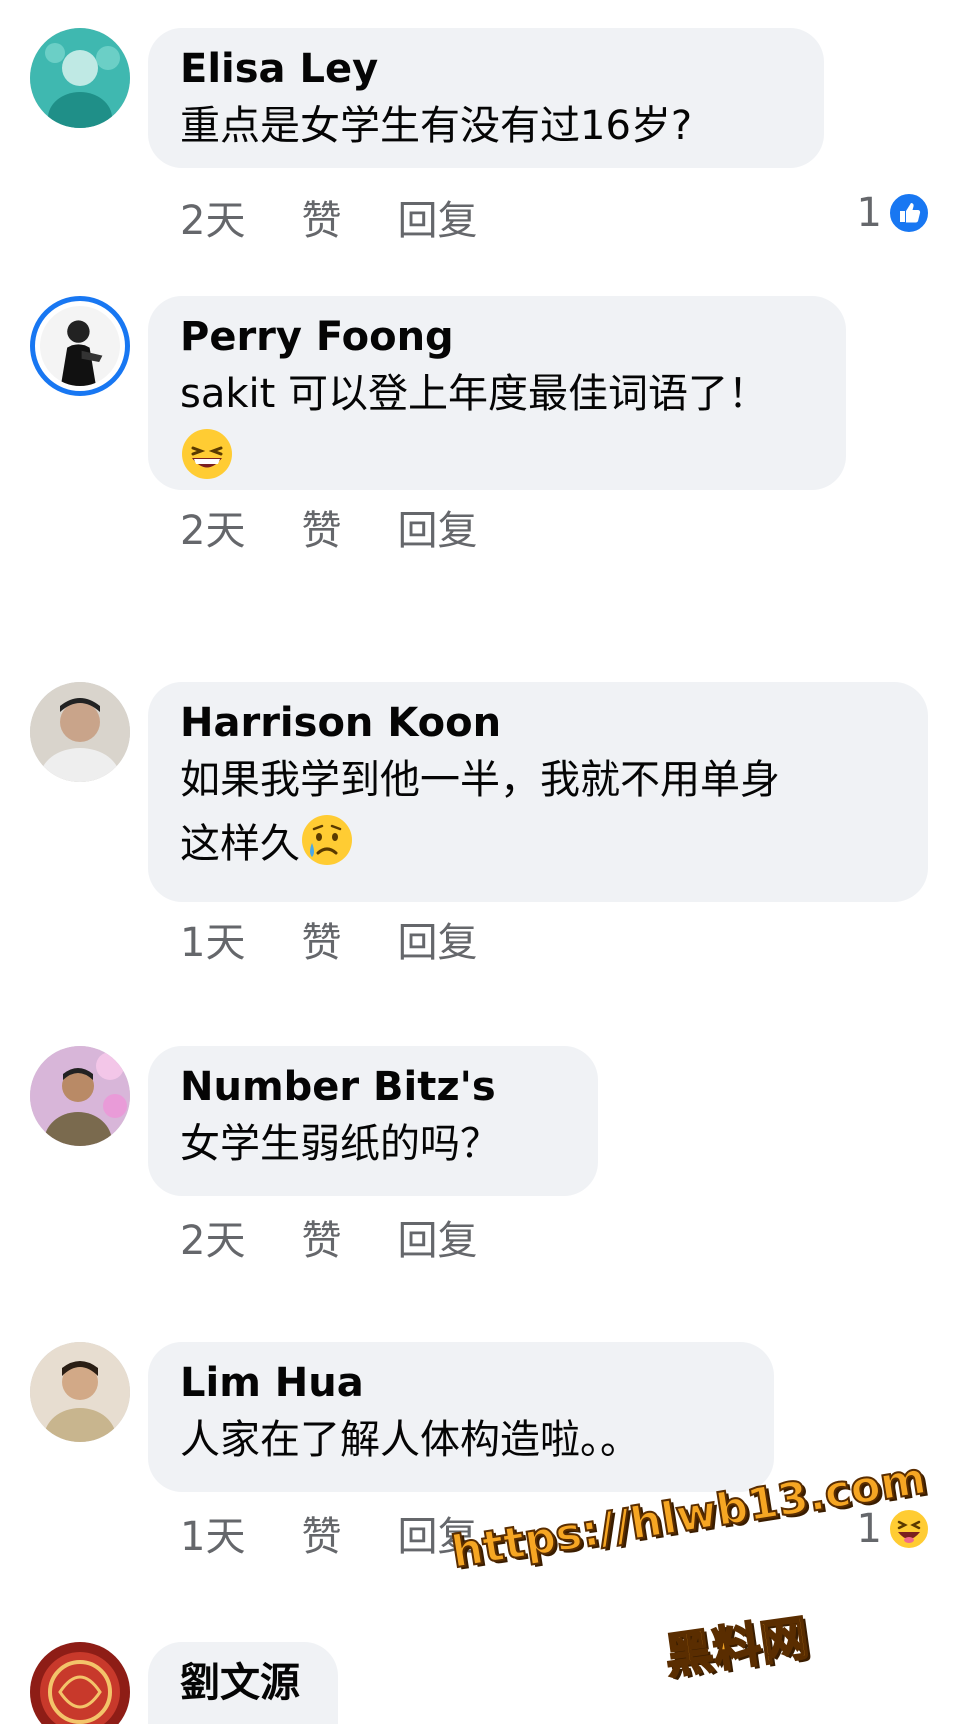 Image resolution: width=960 pixels, height=1724 pixels. I want to click on comment-actions: 1天 赞 回复, so click(356, 943).